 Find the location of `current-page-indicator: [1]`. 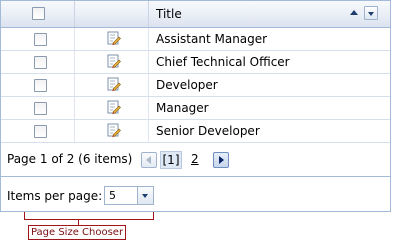

current-page-indicator: [1] is located at coordinates (171, 160).